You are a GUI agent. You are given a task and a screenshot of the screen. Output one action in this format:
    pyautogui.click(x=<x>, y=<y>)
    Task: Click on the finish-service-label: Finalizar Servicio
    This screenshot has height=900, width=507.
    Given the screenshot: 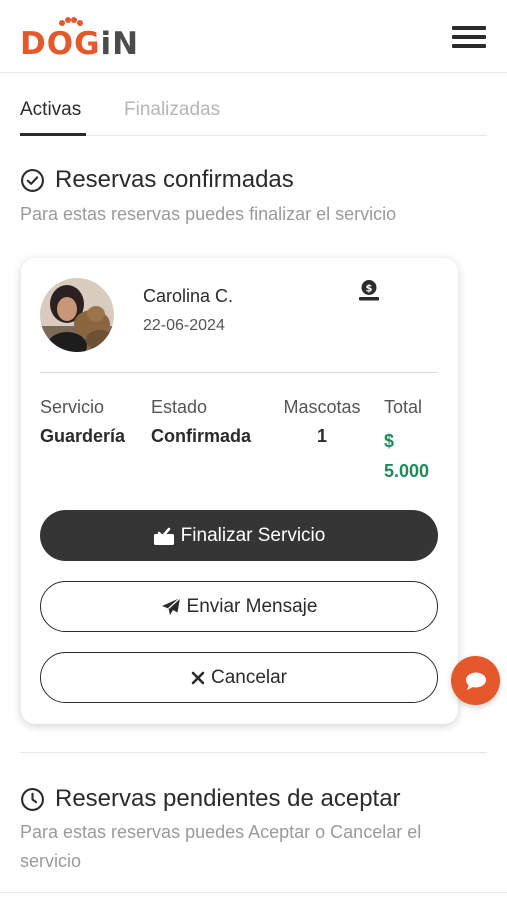 What is the action you would take?
    pyautogui.click(x=253, y=535)
    